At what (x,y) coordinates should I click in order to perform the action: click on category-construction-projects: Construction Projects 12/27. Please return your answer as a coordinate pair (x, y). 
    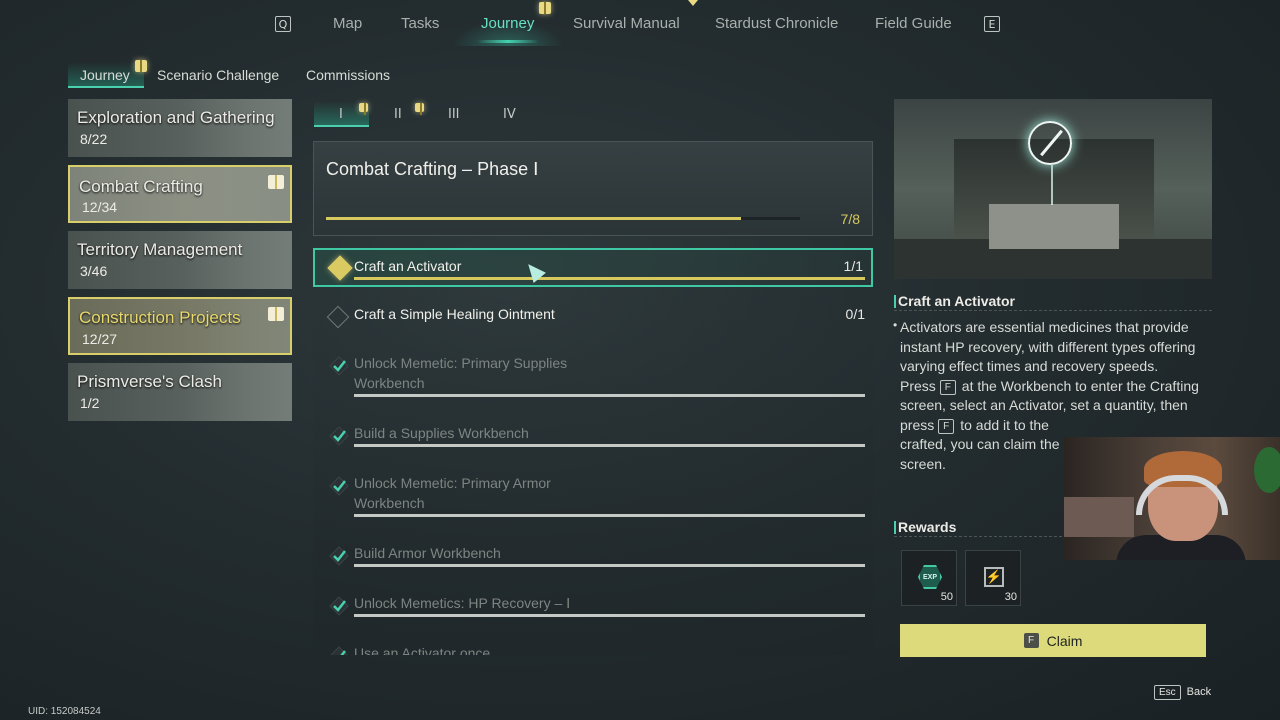
    Looking at the image, I should click on (180, 326).